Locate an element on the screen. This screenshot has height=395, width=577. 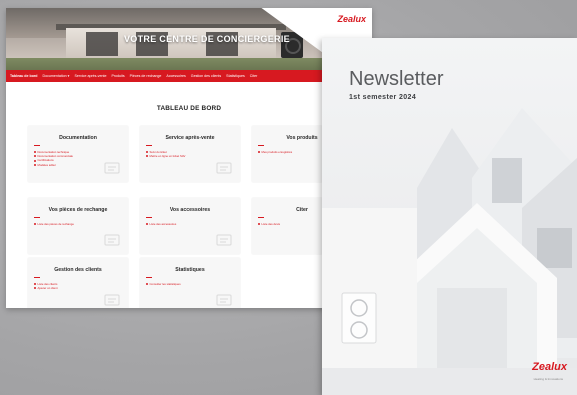
card-link: Mes produits enregistrés is located at coordinates (275, 152).